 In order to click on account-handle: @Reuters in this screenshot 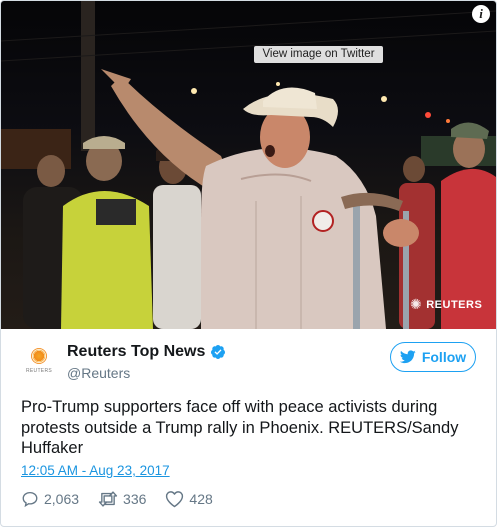, I will do `click(98, 373)`.